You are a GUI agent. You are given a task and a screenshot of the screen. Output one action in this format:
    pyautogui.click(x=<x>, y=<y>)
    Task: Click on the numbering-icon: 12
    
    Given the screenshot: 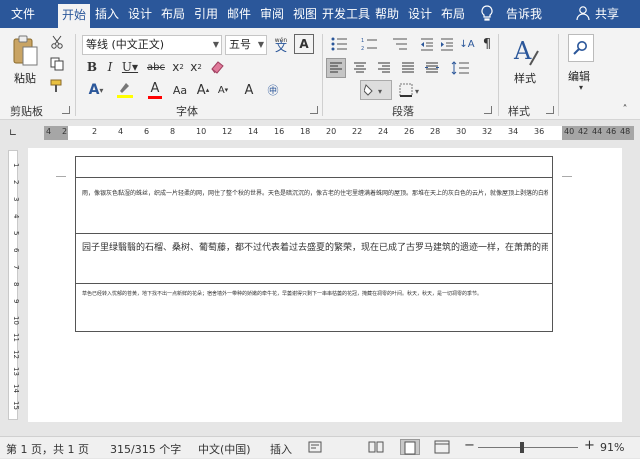 What is the action you would take?
    pyautogui.click(x=371, y=44)
    